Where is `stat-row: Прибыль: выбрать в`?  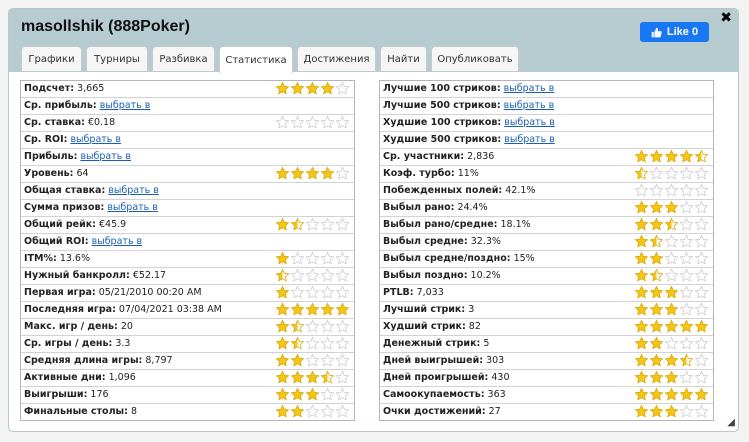 stat-row: Прибыль: выбрать в is located at coordinates (187, 157).